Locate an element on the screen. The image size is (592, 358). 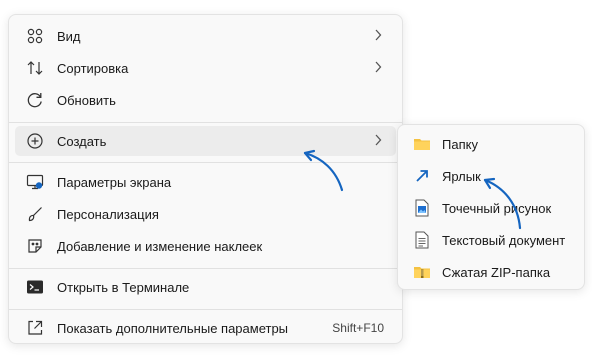
submenu-item-zip-folder: Сжатая ZIP-папка is located at coordinates (491, 272).